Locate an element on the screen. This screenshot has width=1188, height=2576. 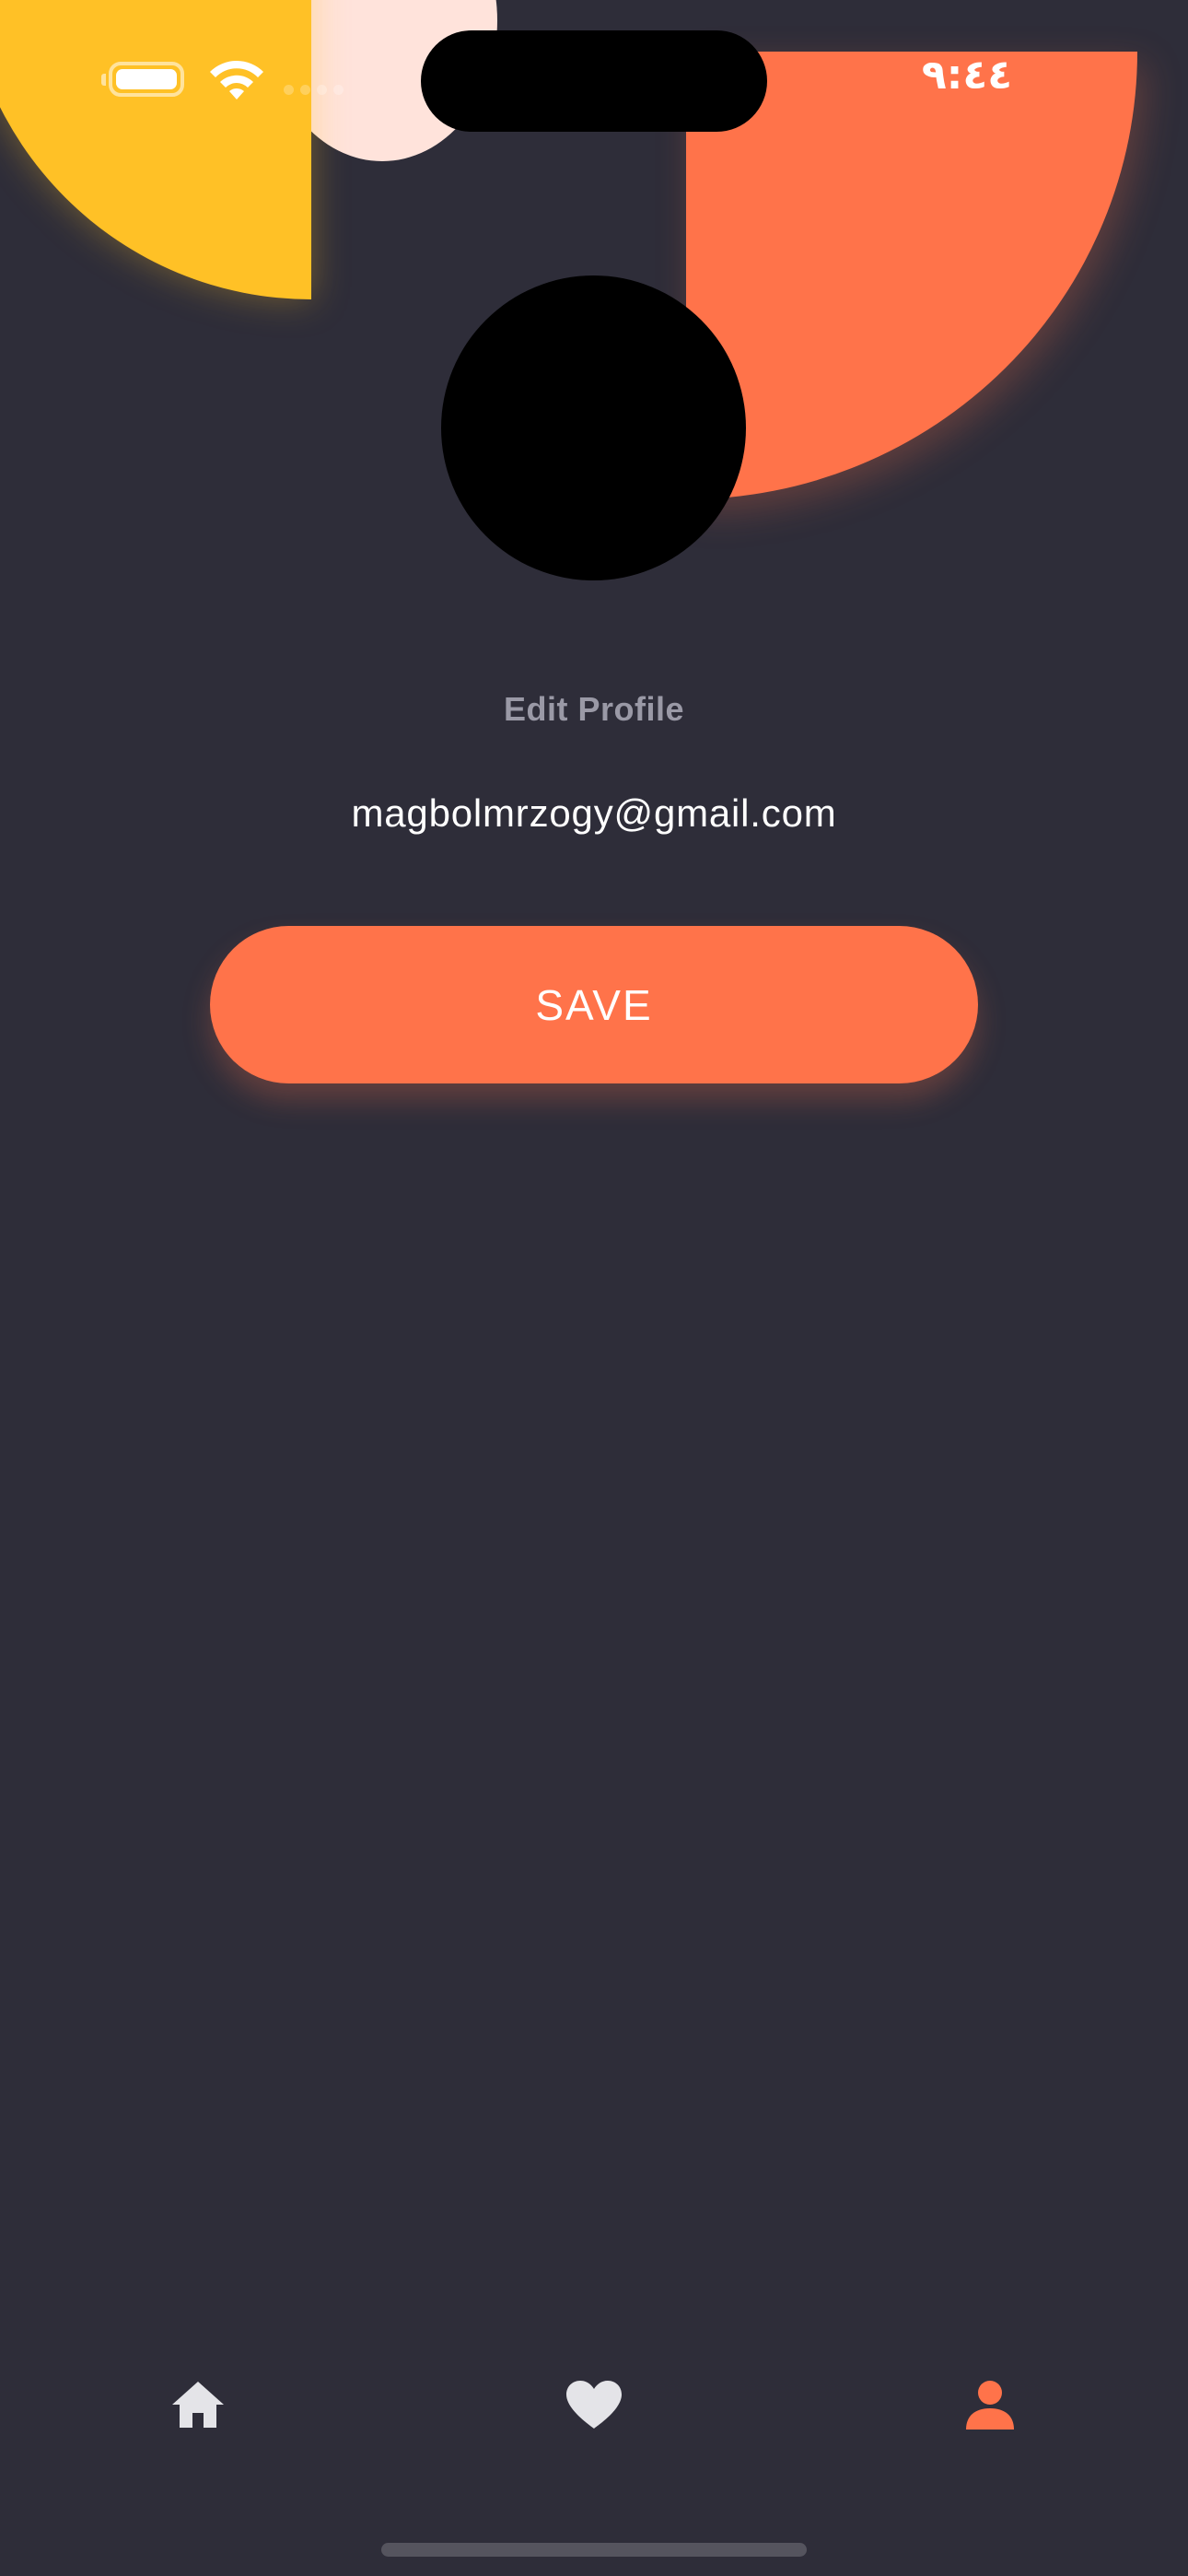
avatar is located at coordinates (593, 427).